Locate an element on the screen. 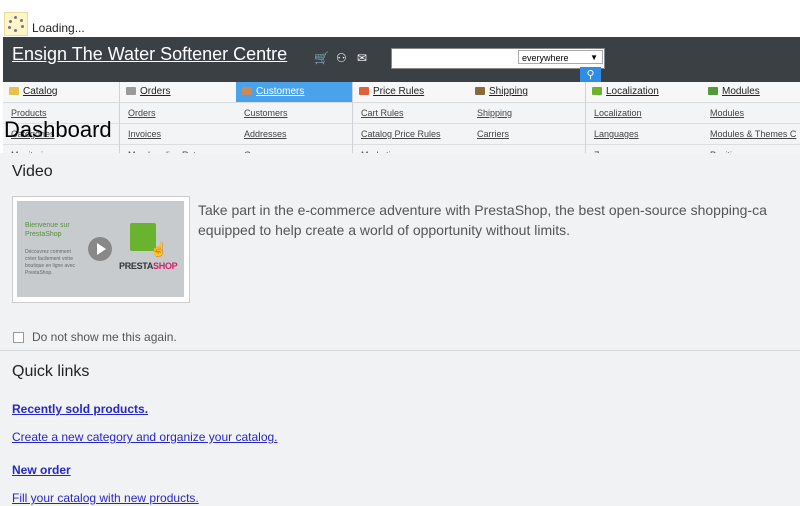 The height and width of the screenshot is (506, 800). menu-tab-customers: Customers is located at coordinates (294, 92).